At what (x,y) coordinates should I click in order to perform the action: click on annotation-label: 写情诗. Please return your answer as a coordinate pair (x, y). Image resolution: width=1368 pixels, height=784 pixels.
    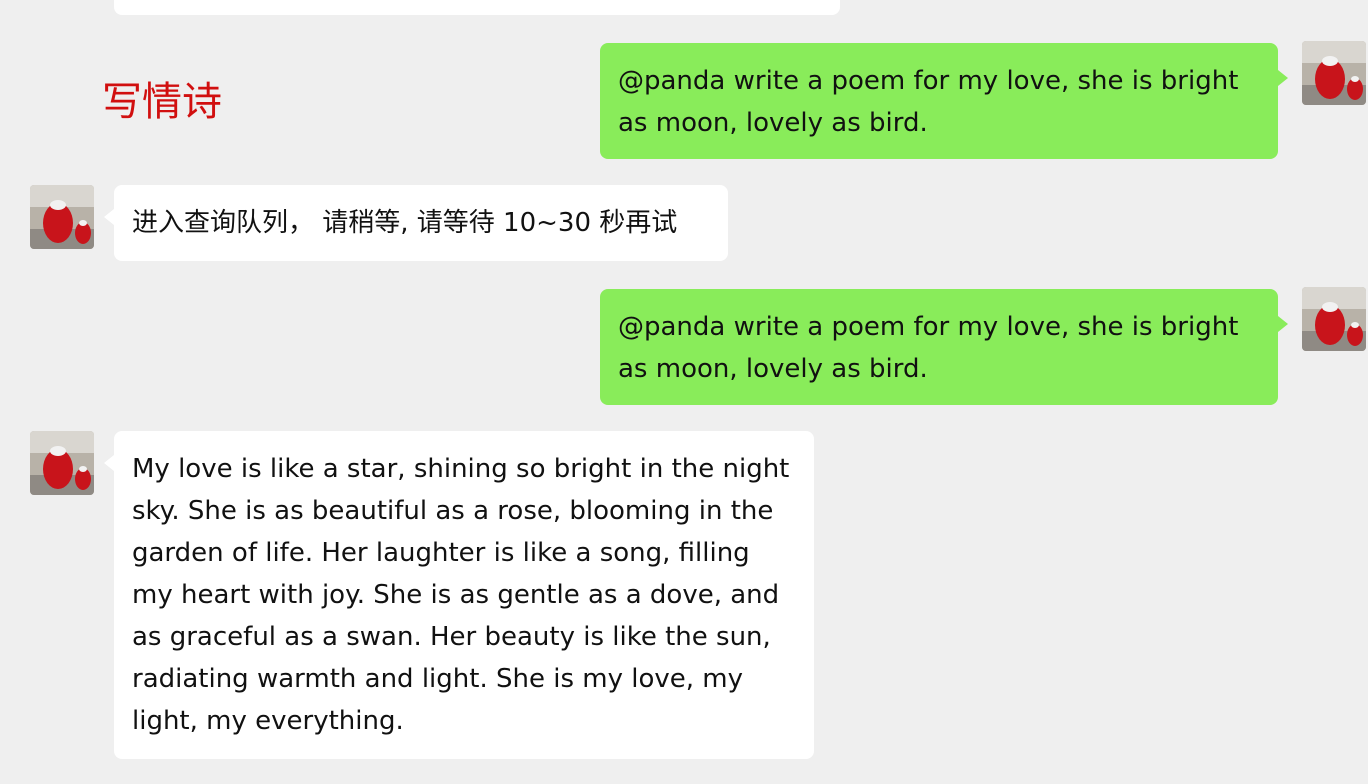
    Looking at the image, I should click on (162, 102).